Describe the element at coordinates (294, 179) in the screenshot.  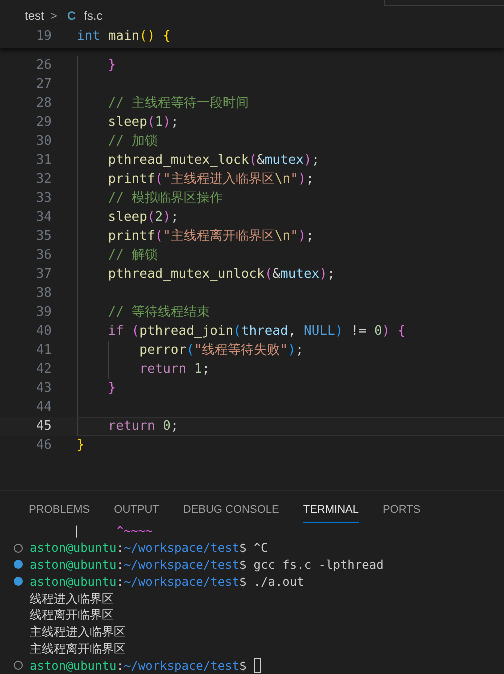
I see `code-token: "` at that location.